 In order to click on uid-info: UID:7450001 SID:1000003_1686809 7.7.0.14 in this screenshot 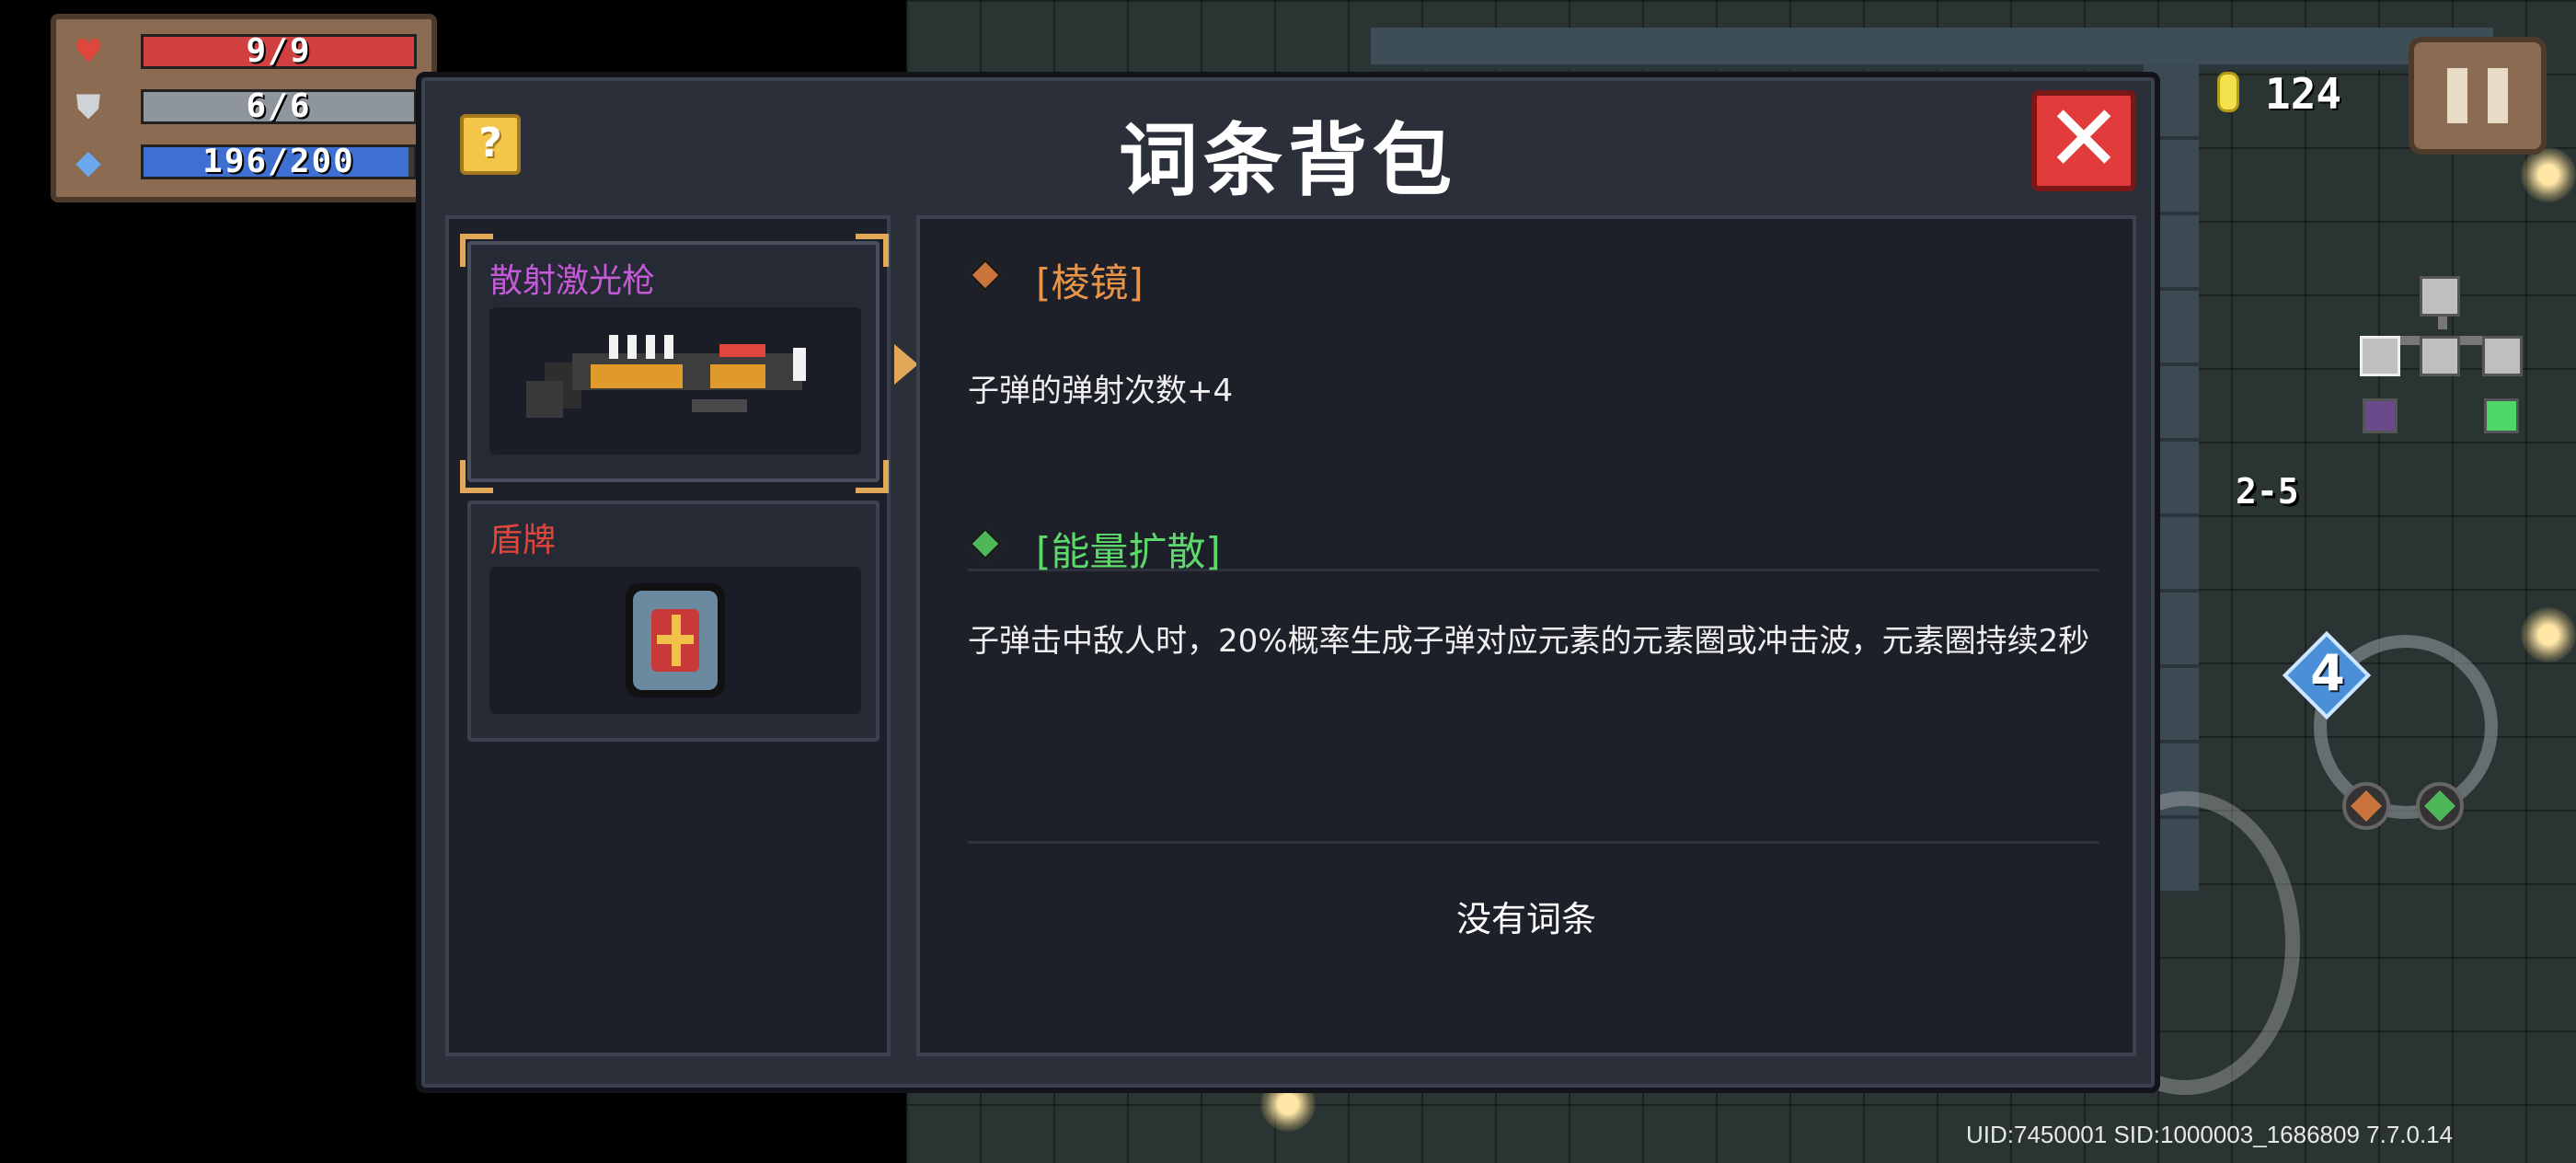, I will do `click(2210, 1134)`.